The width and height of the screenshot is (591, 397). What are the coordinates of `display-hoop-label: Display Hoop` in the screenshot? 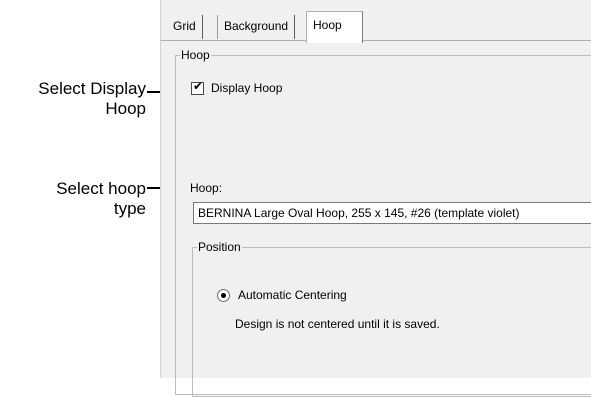 It's located at (247, 88).